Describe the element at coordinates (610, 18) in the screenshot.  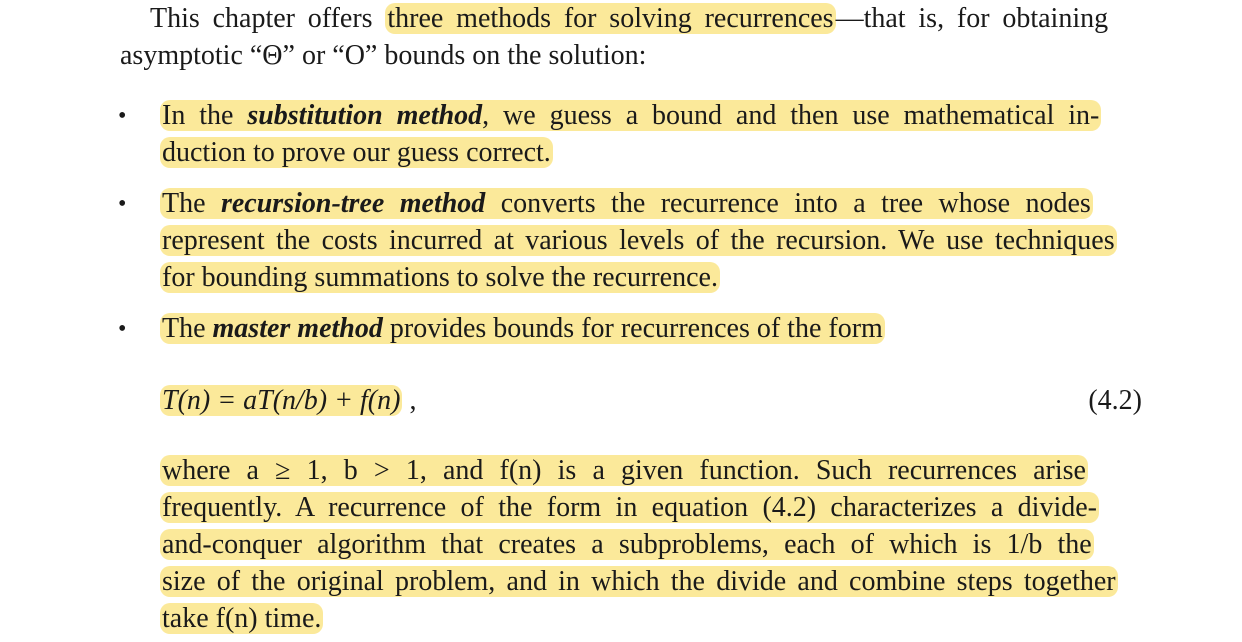
I see `highlight: three methods for solving recurrences` at that location.